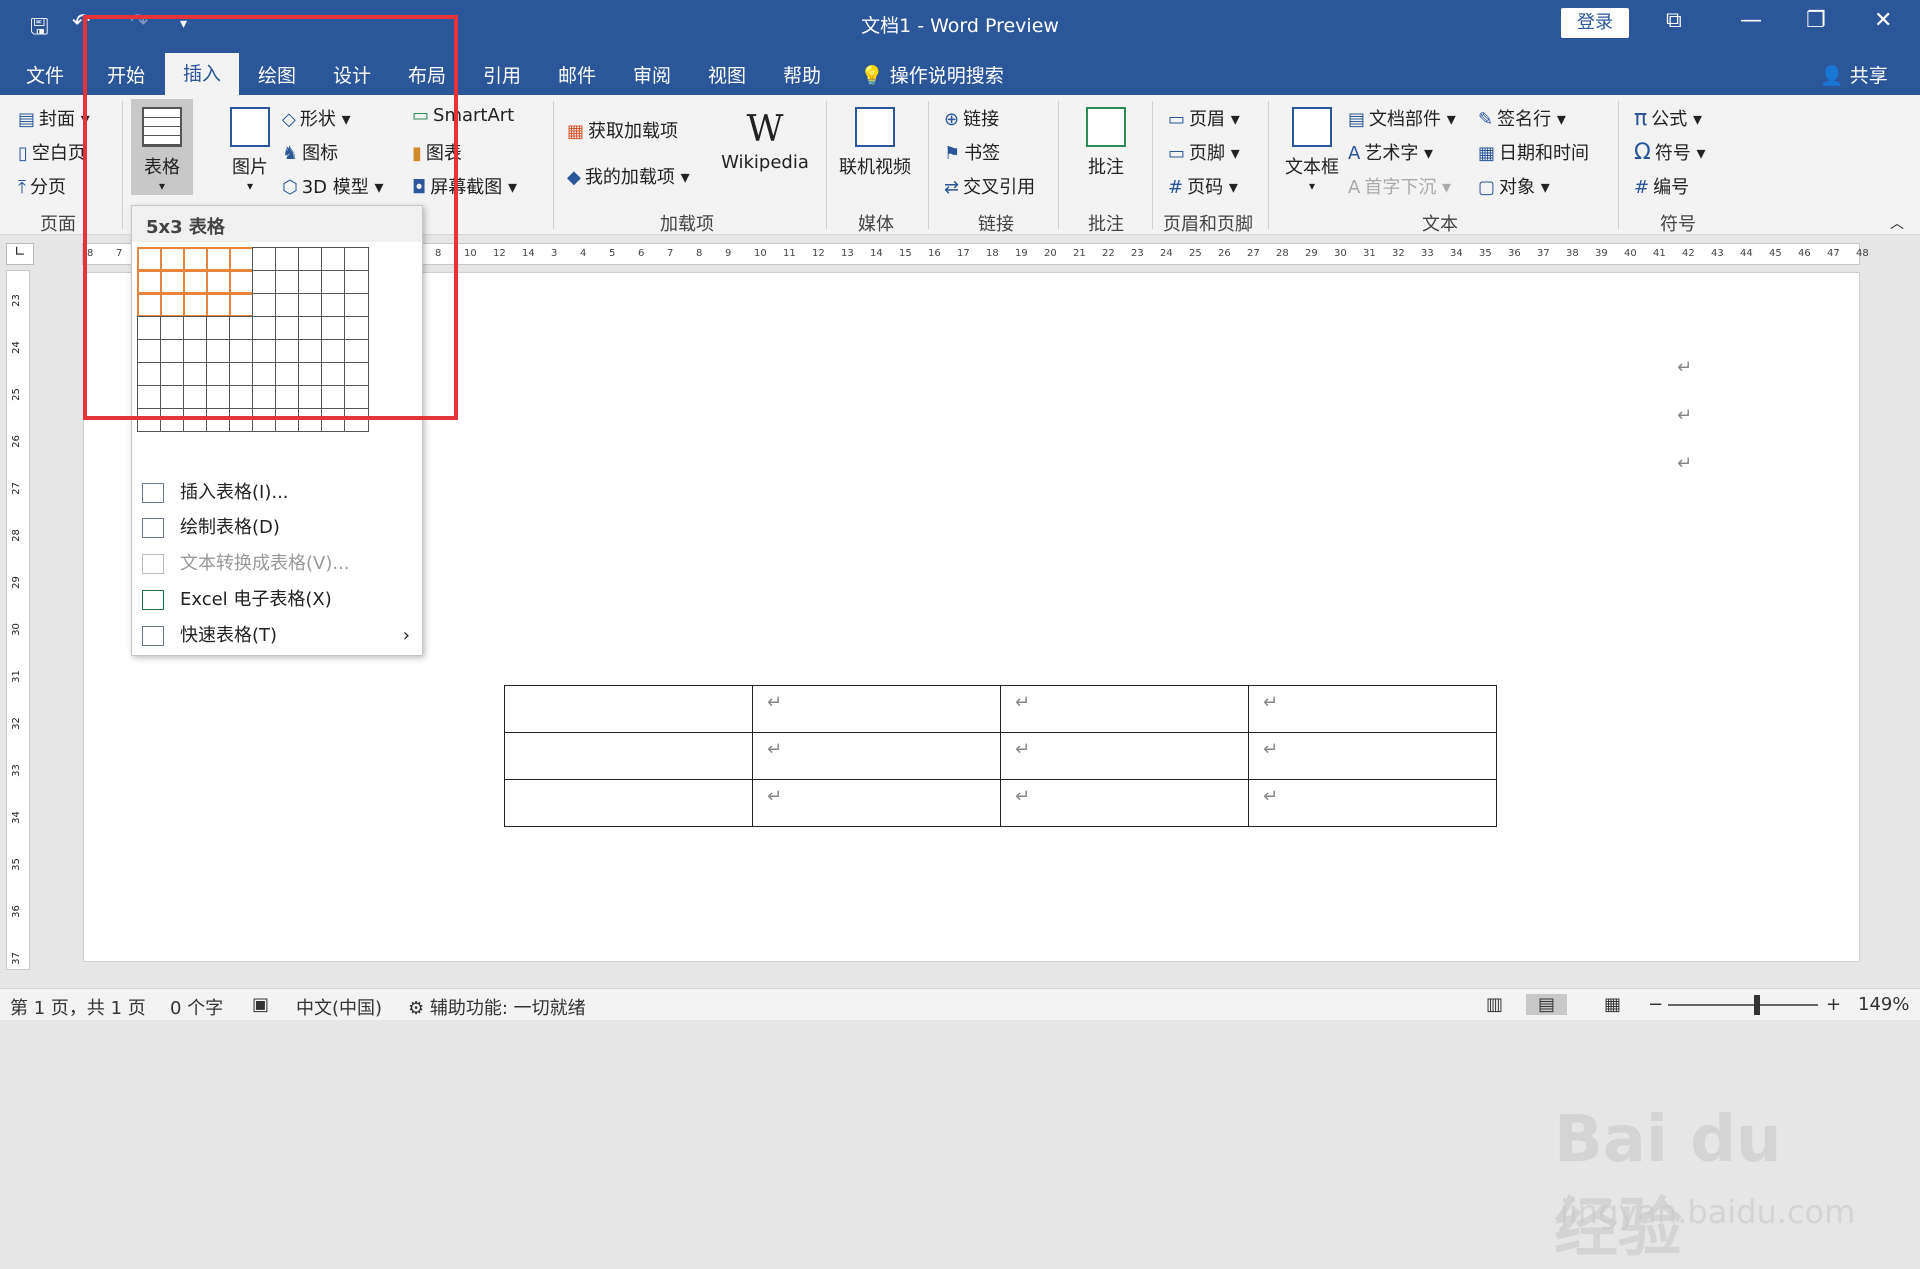  Describe the element at coordinates (1816, 20) in the screenshot. I see `restore-icon: ❐` at that location.